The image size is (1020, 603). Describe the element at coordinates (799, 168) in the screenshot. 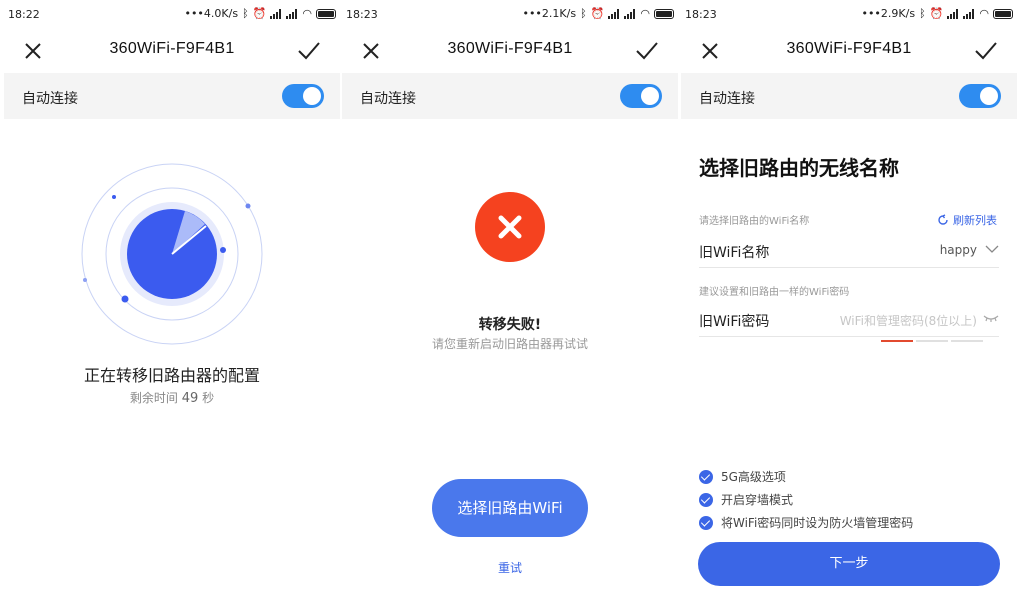

I see `section-heading: 选择旧路由的无线名称` at that location.